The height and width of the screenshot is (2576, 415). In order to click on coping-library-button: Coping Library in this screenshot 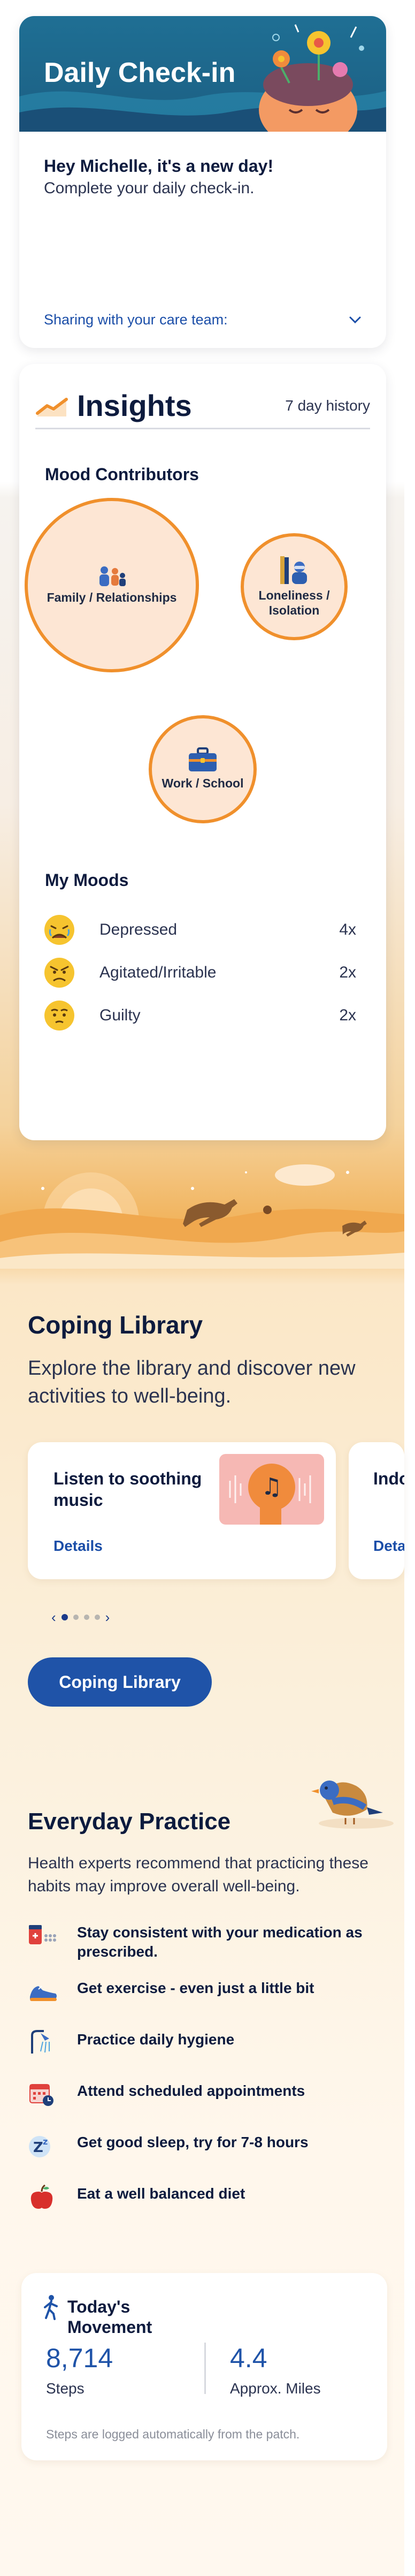, I will do `click(120, 1682)`.